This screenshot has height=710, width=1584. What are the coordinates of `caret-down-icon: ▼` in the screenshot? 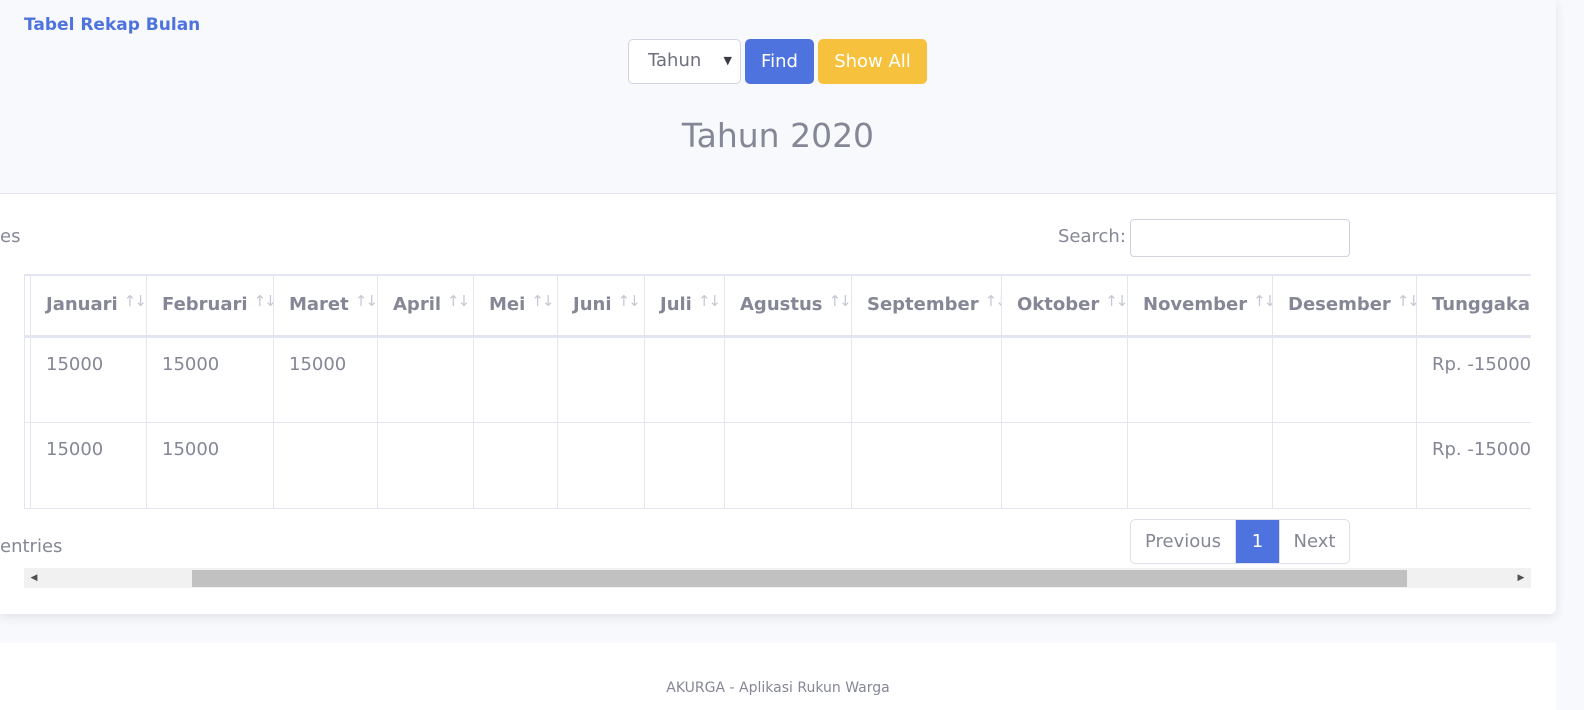 It's located at (727, 60).